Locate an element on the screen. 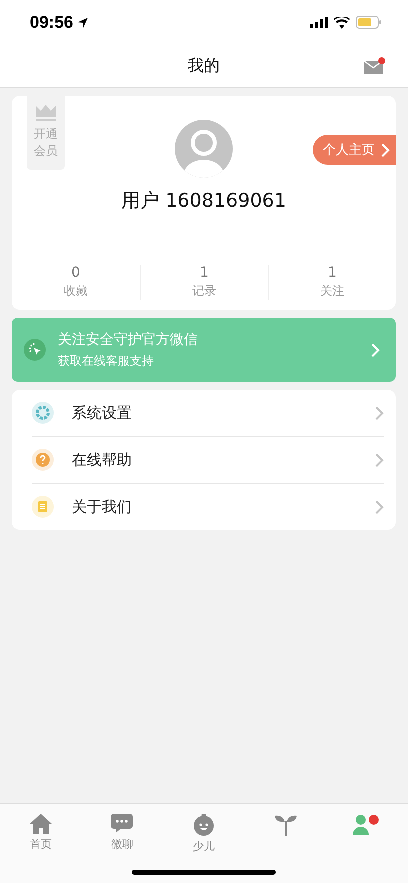 This screenshot has width=408, height=883. document-icon is located at coordinates (43, 507).